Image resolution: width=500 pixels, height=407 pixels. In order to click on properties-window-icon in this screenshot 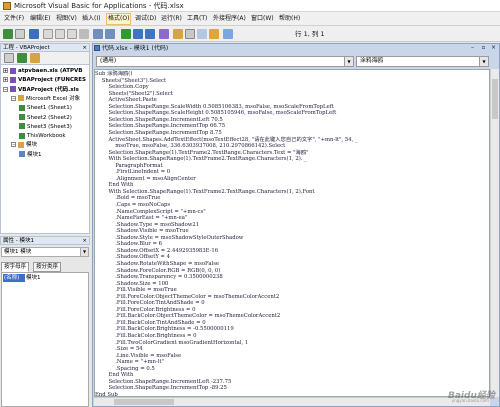, I will do `click(190, 34)`.